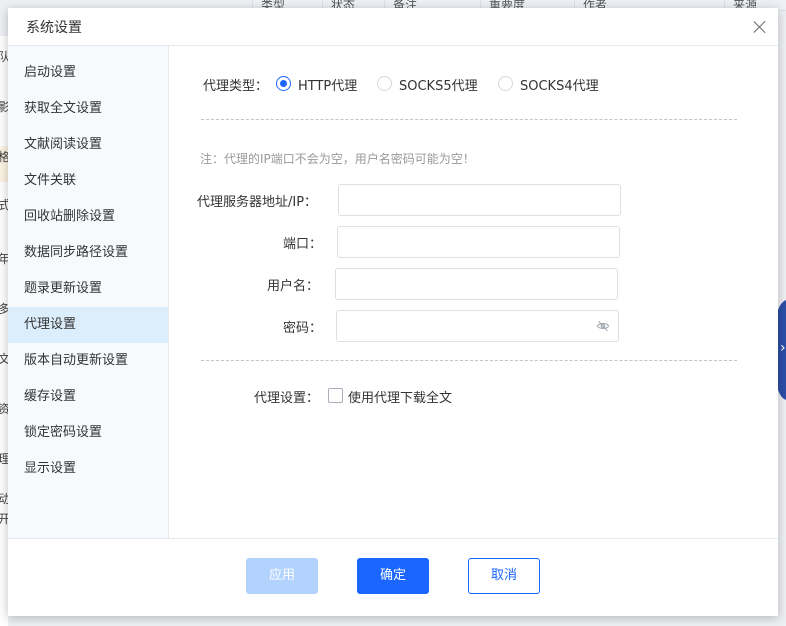  Describe the element at coordinates (293, 286) in the screenshot. I see `username-label: 用户名：` at that location.